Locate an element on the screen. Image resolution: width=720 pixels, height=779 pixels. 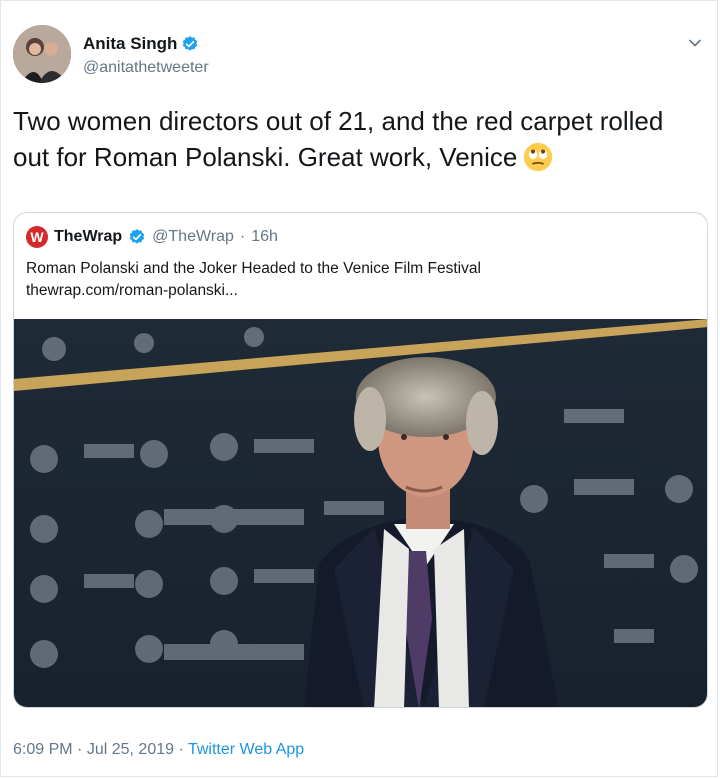
avatar-photo-icon is located at coordinates (42, 54).